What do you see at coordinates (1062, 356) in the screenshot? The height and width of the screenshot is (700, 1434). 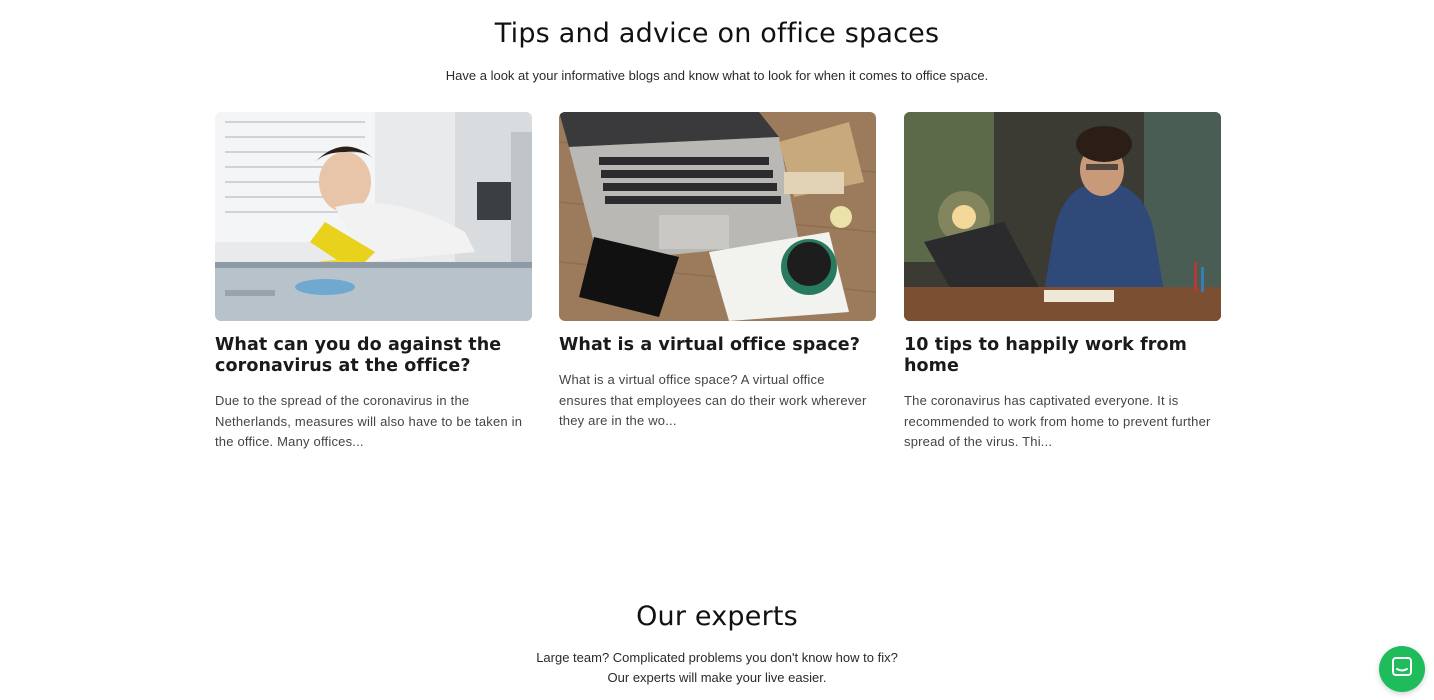 I see `blog-card-title: 10 tips to happily work from home` at bounding box center [1062, 356].